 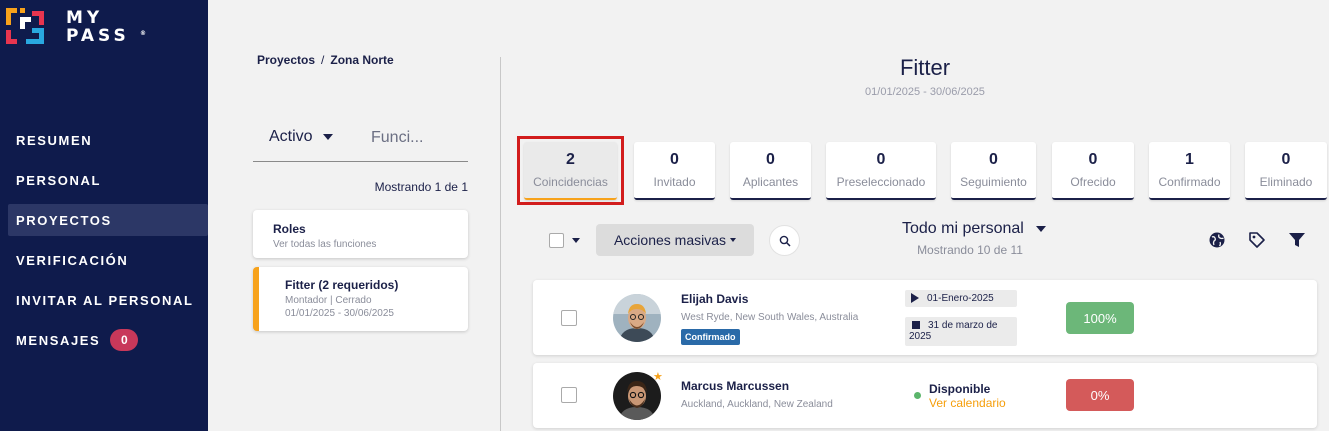 What do you see at coordinates (757, 404) in the screenshot?
I see `candidate-location: Auckland, Auckland, New Zealand` at bounding box center [757, 404].